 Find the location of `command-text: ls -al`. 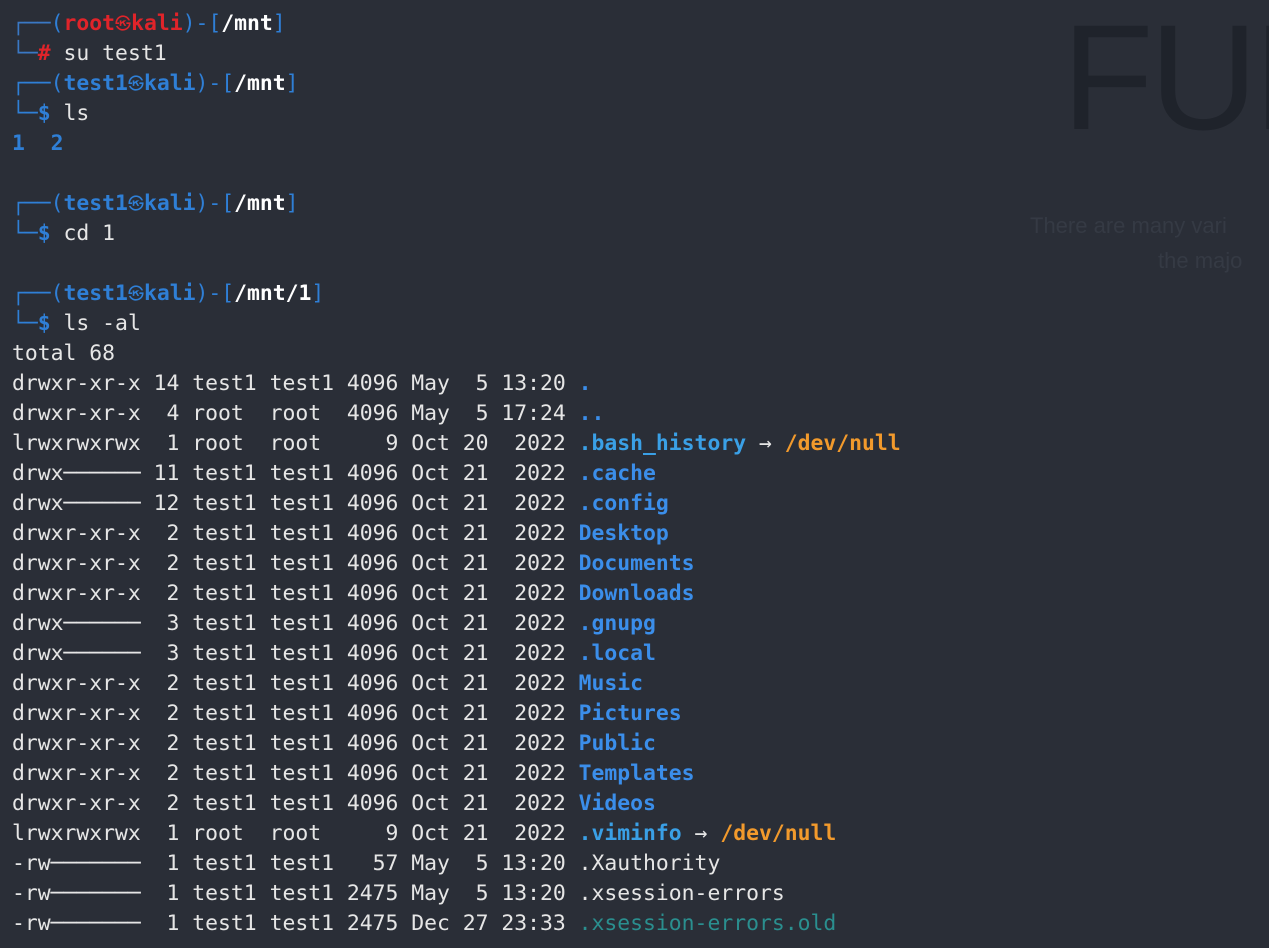

command-text: ls -al is located at coordinates (102, 323).